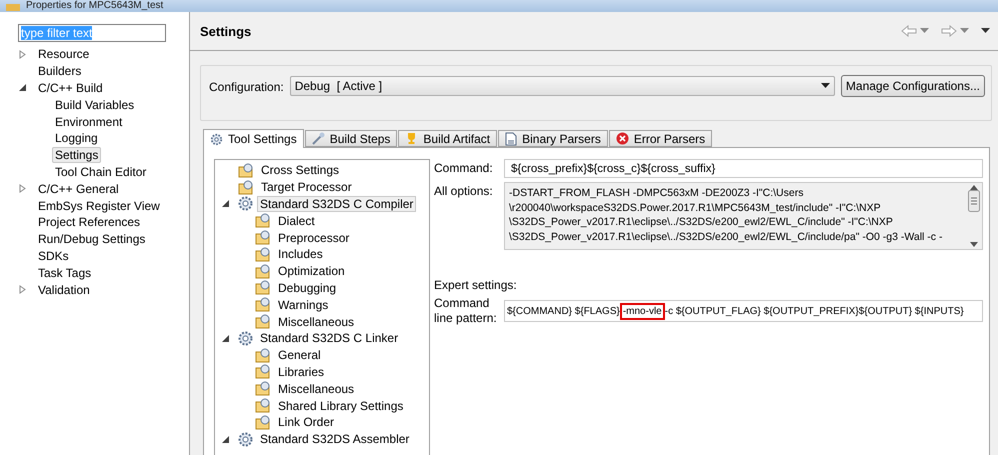  Describe the element at coordinates (59, 71) in the screenshot. I see `tree-item: Builders` at that location.